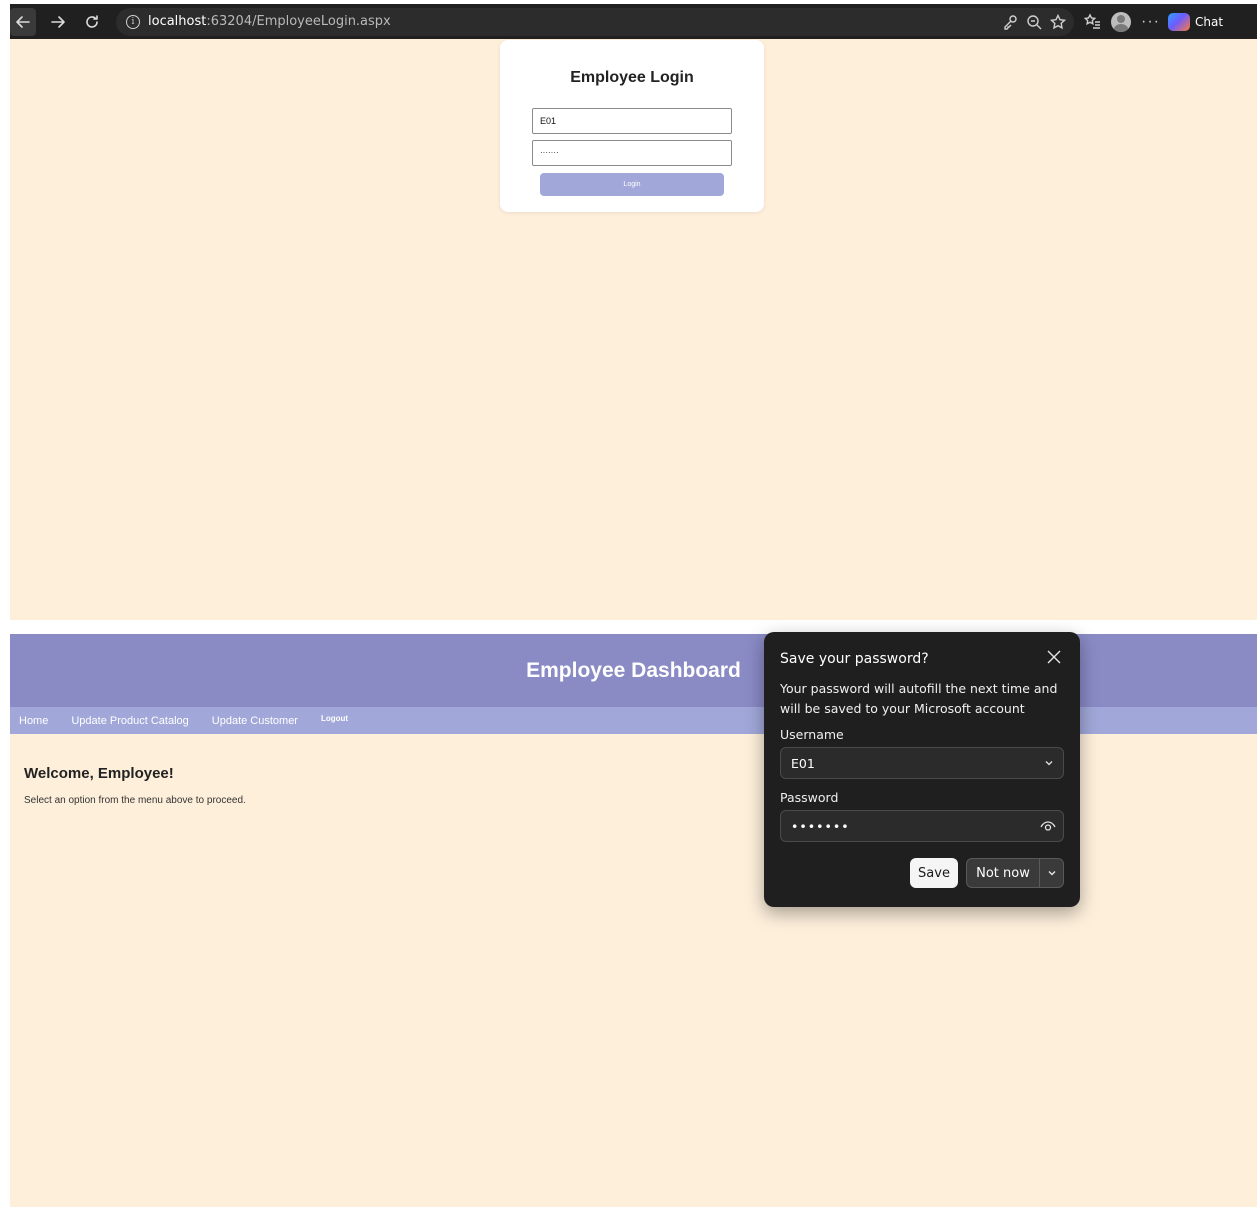 This screenshot has width=1257, height=1207. I want to click on login-card: Employee Login E01 ······· Login, so click(632, 126).